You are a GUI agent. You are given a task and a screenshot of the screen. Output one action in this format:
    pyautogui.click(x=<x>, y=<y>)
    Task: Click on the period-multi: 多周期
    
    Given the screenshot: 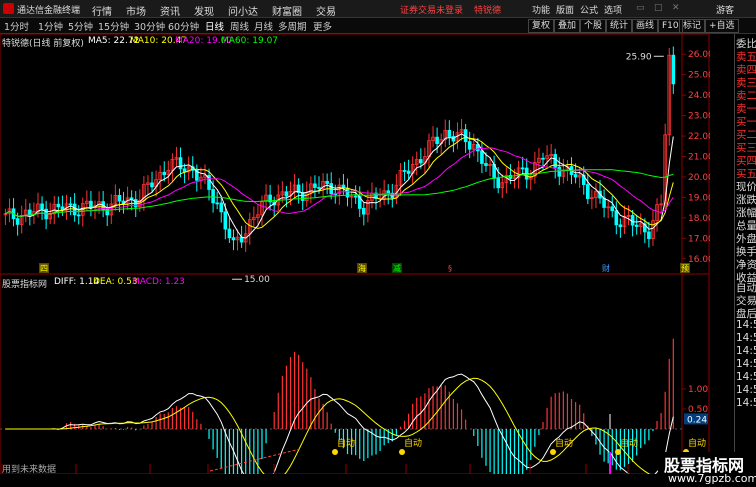 What is the action you would take?
    pyautogui.click(x=292, y=26)
    